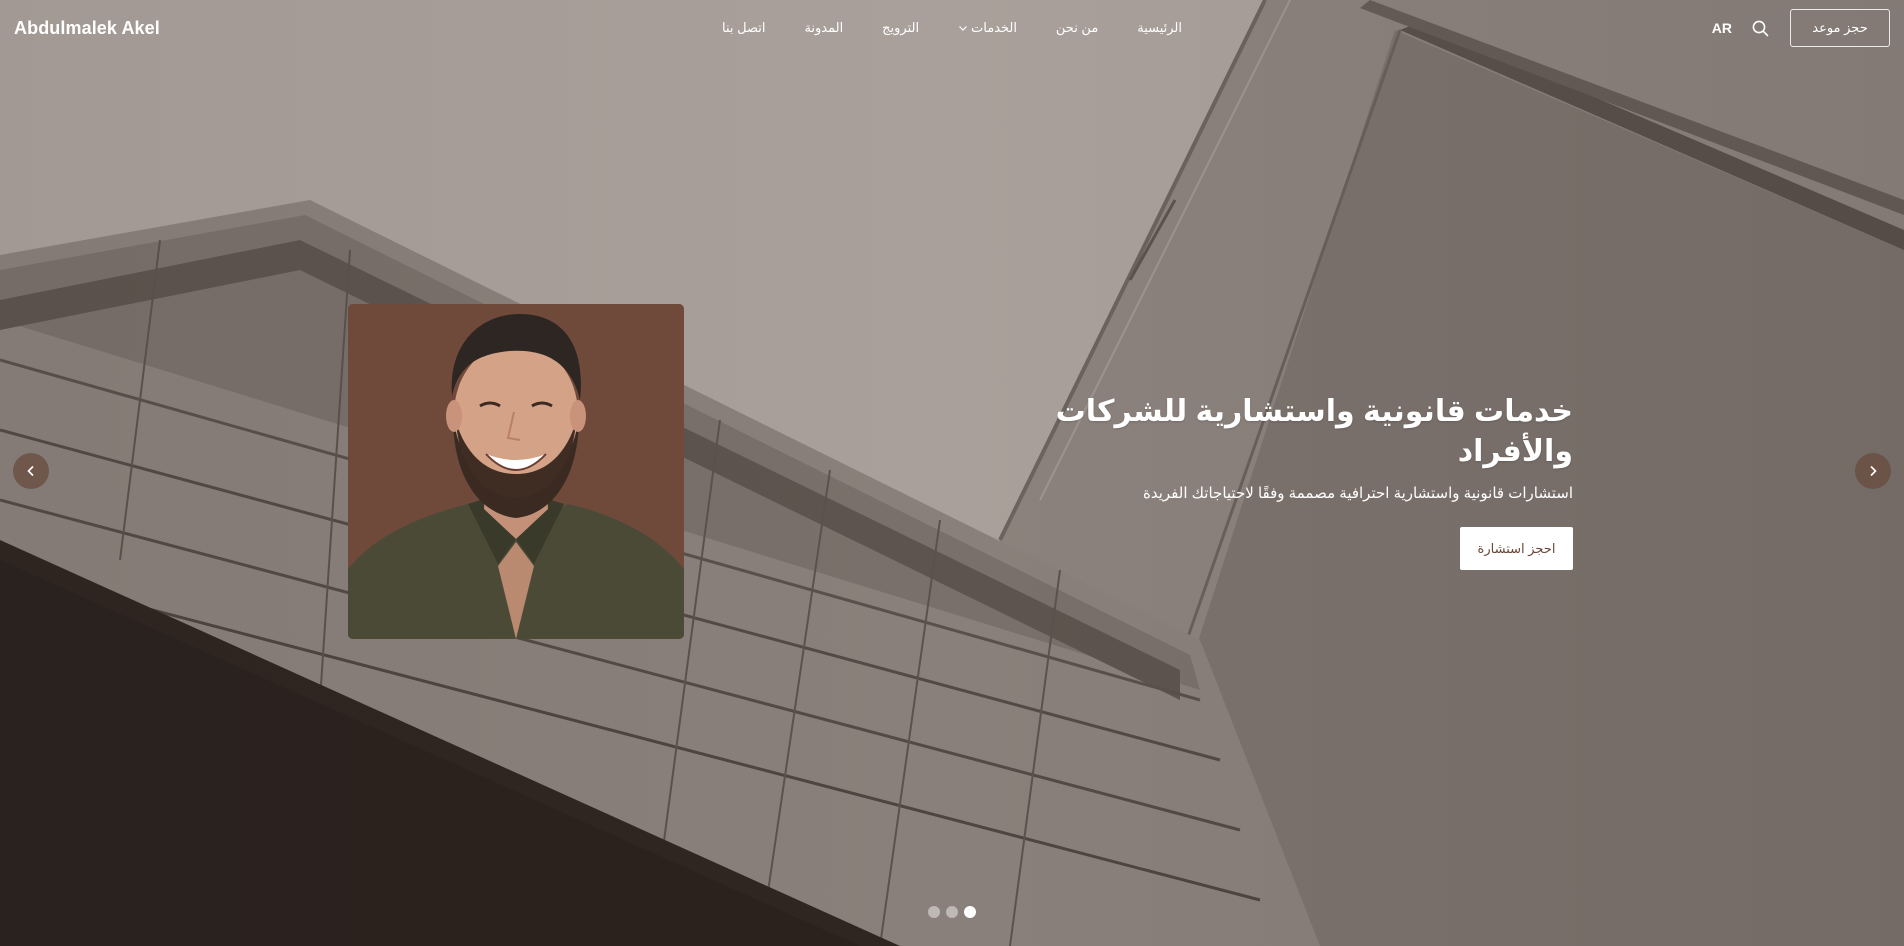  Describe the element at coordinates (1516, 548) in the screenshot. I see `book-consultation-button: احجز استشارة` at that location.